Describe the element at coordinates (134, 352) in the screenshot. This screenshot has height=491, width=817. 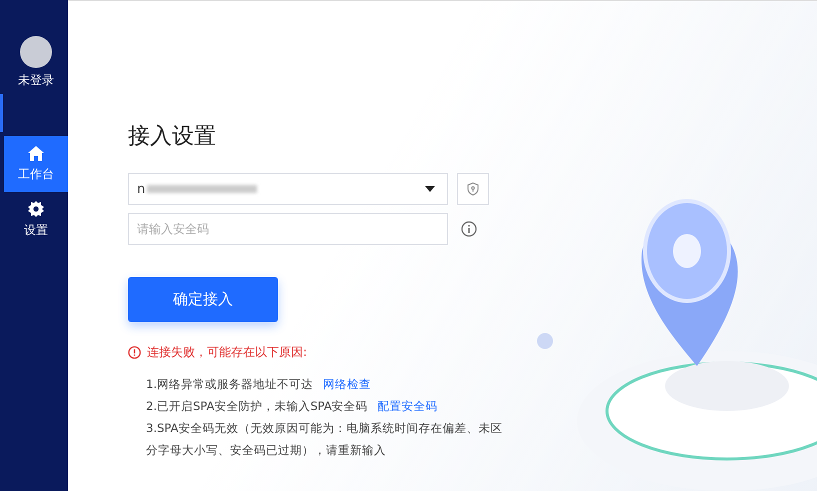
I see `error-icon` at that location.